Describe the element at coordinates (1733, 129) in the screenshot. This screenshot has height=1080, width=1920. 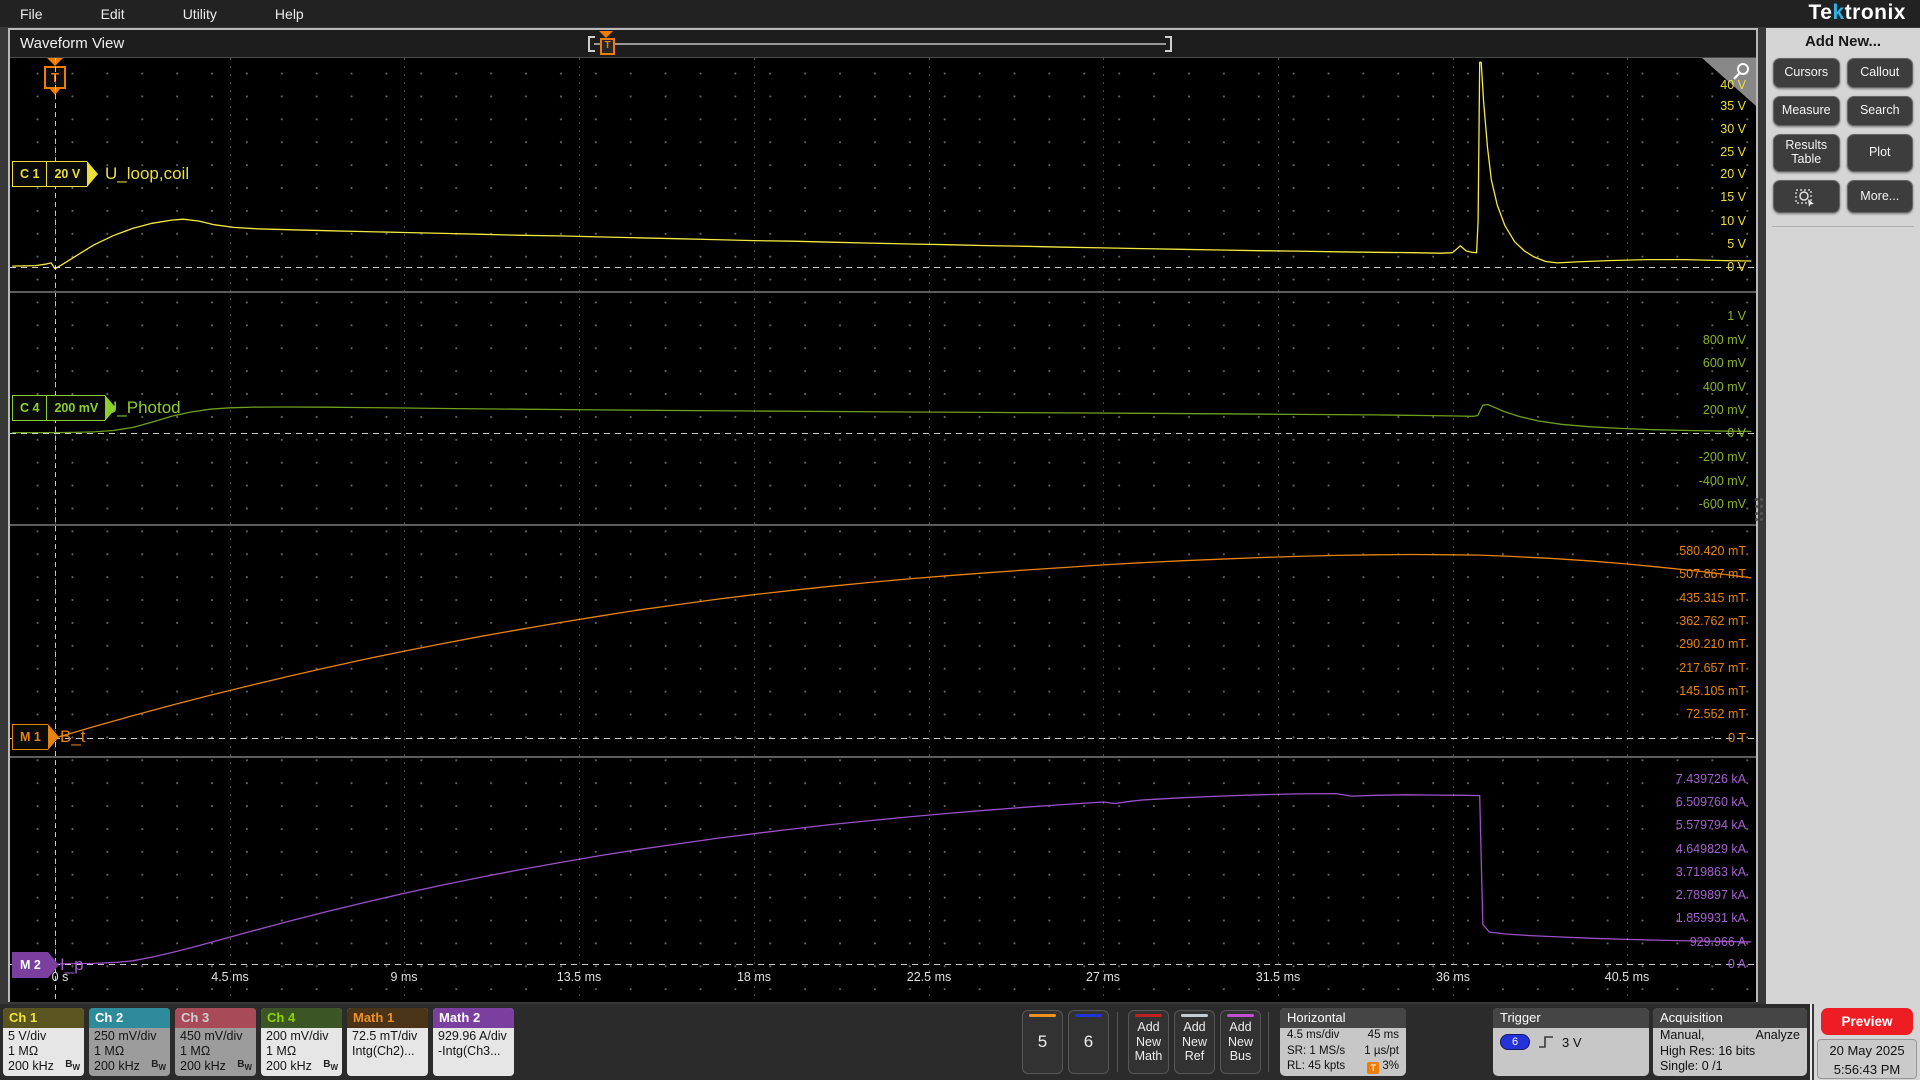
I see `y-axis-label-ch1-volts: 30 V` at that location.